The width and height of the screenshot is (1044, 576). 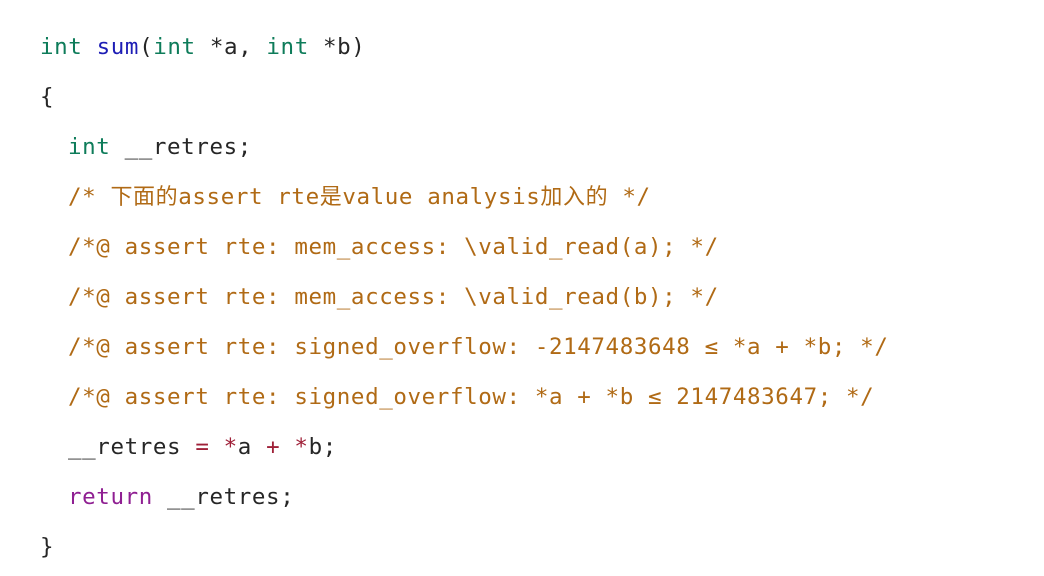 I want to click on code-token-comment: /*, so click(x=89, y=197).